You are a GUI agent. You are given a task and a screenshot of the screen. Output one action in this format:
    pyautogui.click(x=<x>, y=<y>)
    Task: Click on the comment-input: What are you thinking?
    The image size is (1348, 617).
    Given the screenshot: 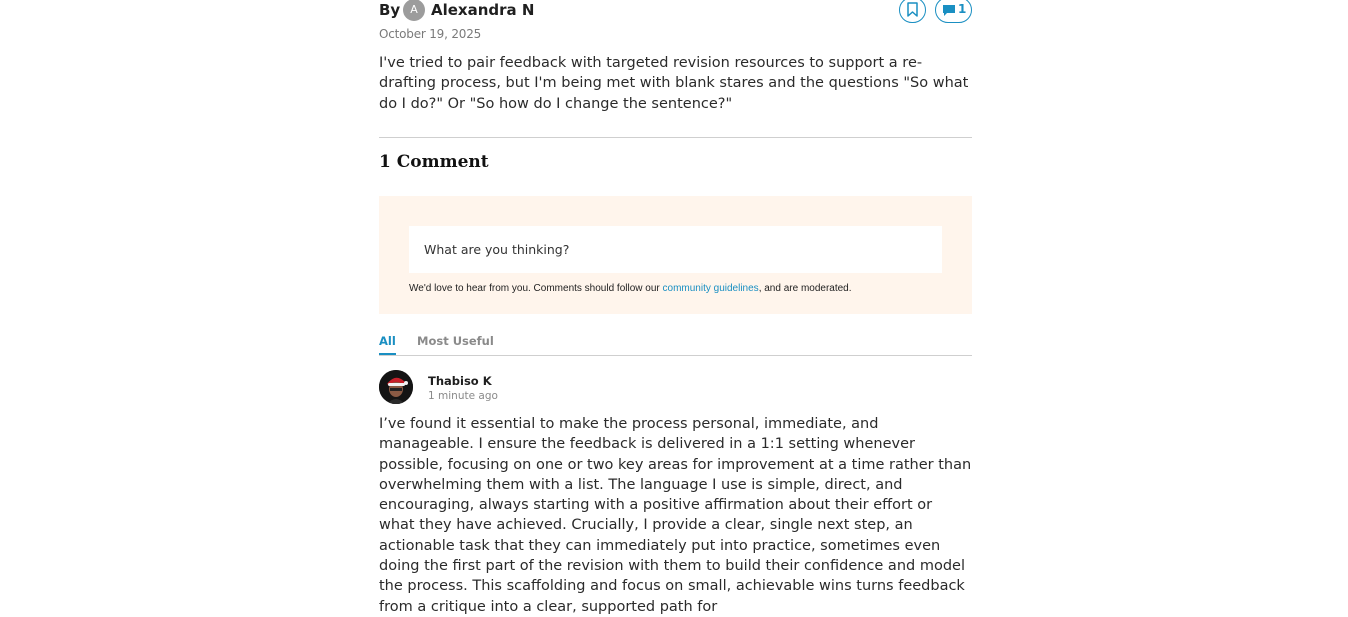 What is the action you would take?
    pyautogui.click(x=675, y=249)
    